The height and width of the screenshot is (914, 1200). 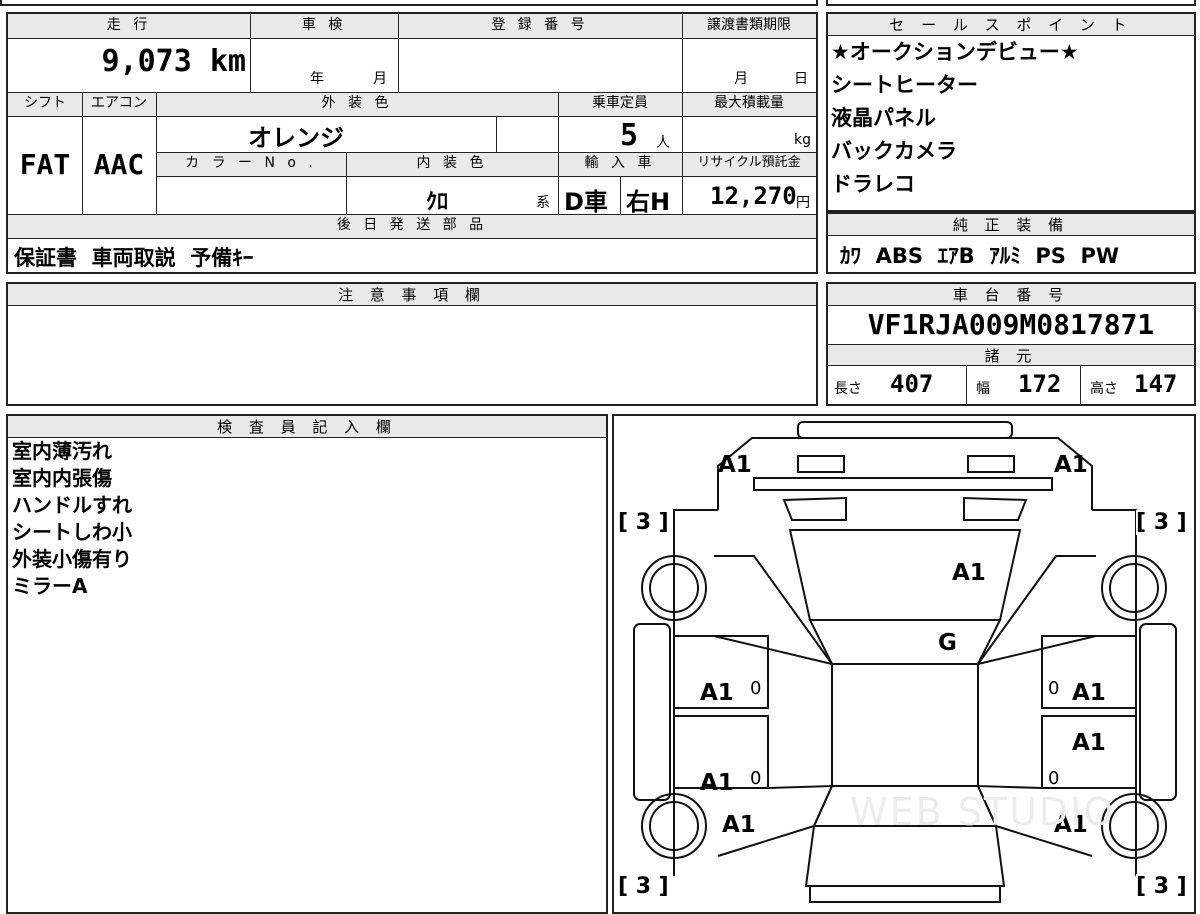 I want to click on mileage-header: 走 行, so click(x=129, y=26).